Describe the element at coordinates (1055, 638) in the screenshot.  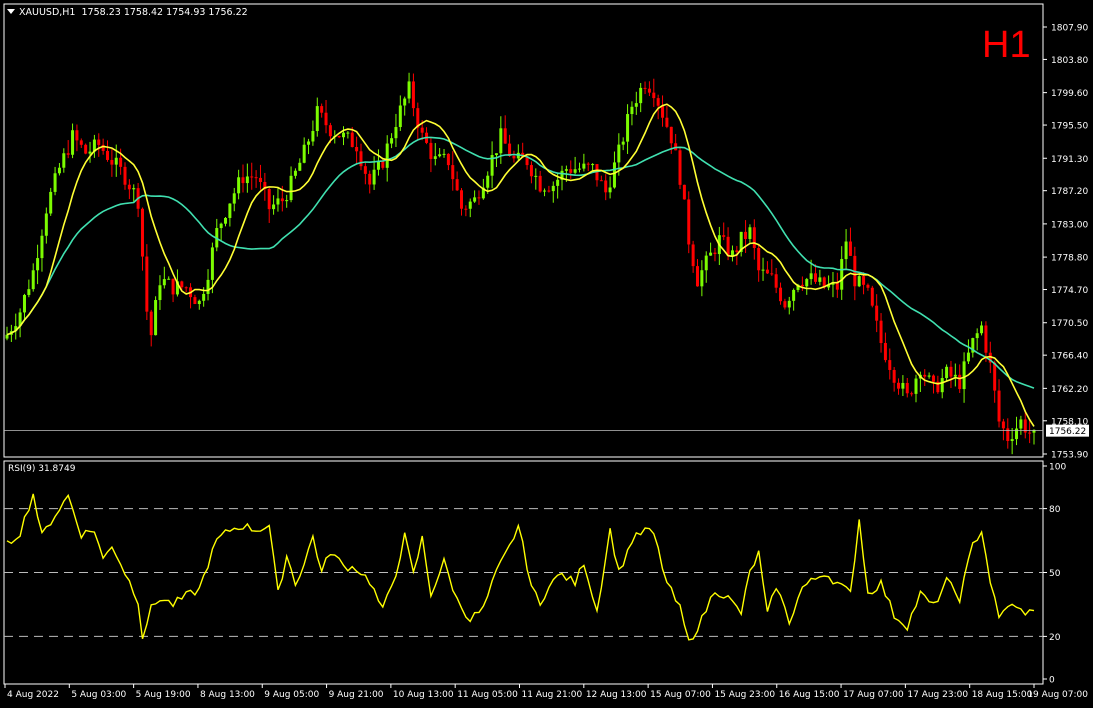
I see `rsi-tick-label: 20` at that location.